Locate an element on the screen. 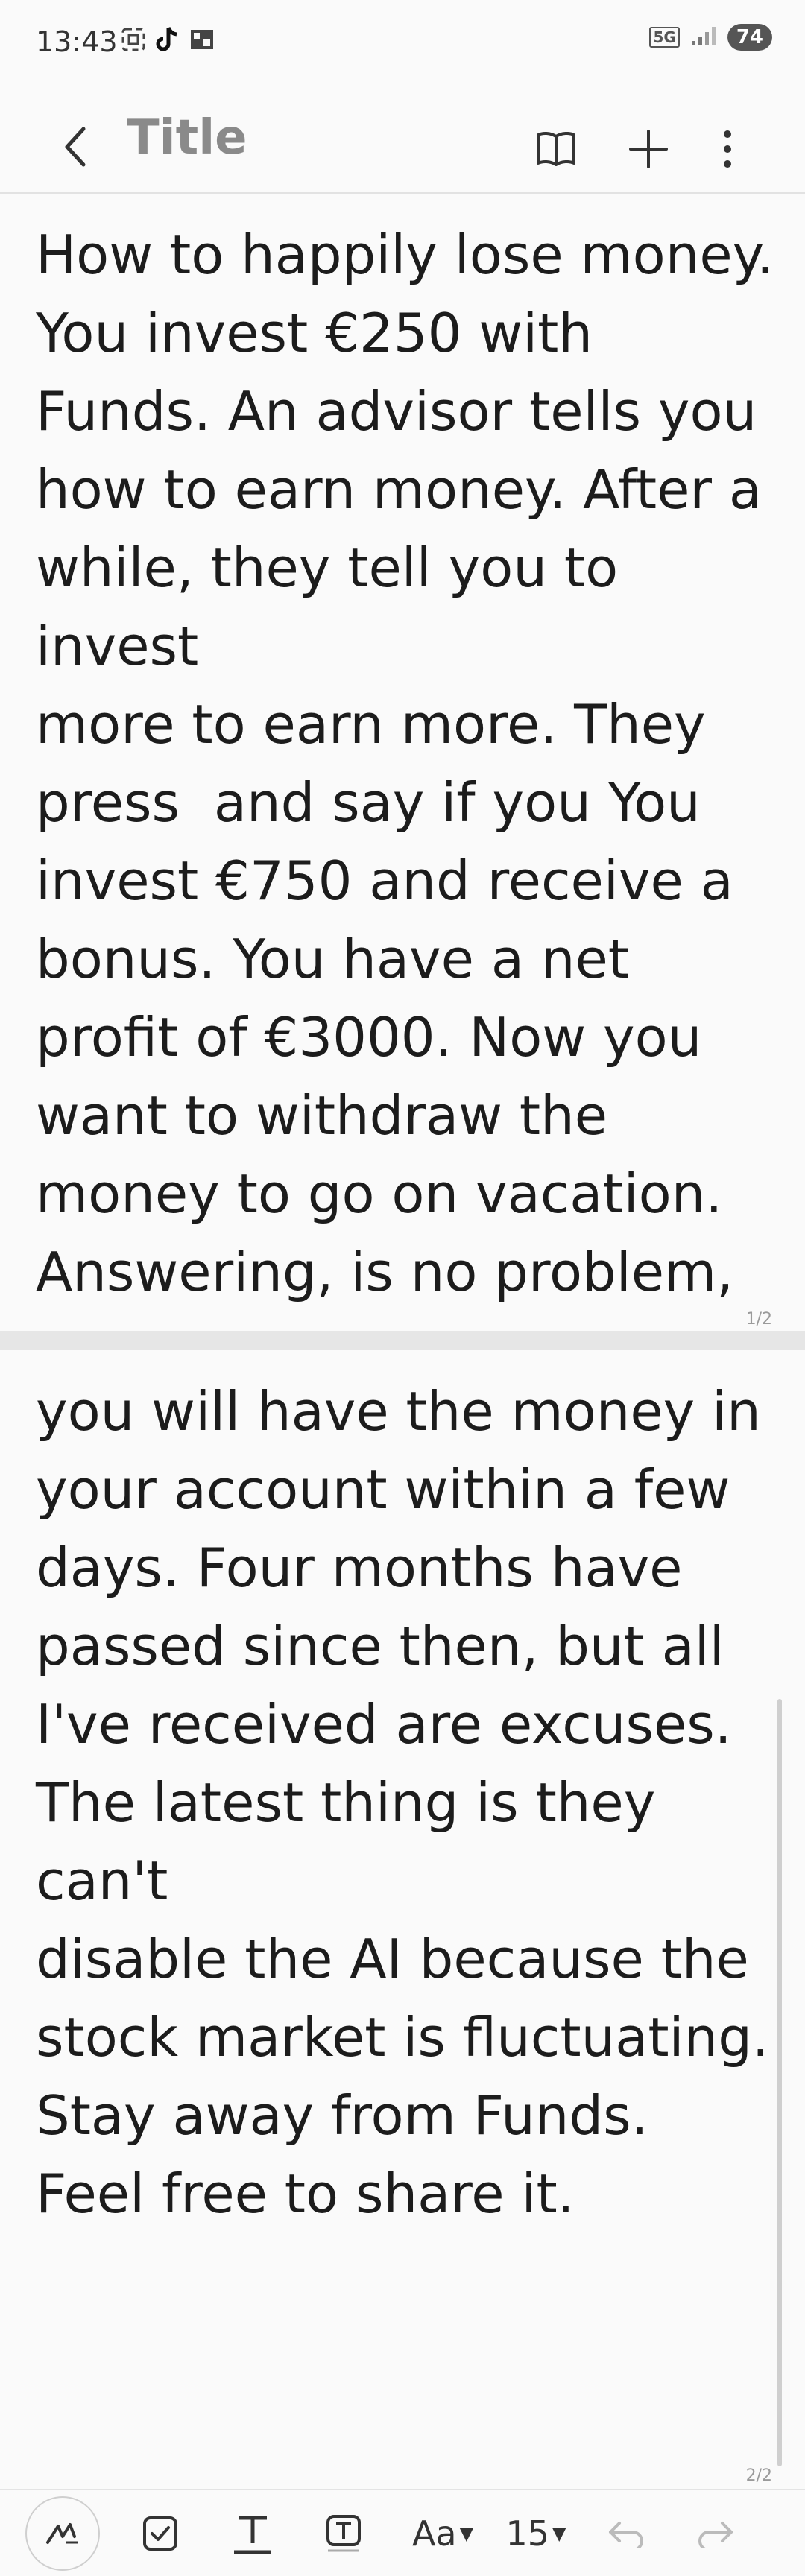 Image resolution: width=805 pixels, height=2576 pixels. reading-mode-button is located at coordinates (556, 149).